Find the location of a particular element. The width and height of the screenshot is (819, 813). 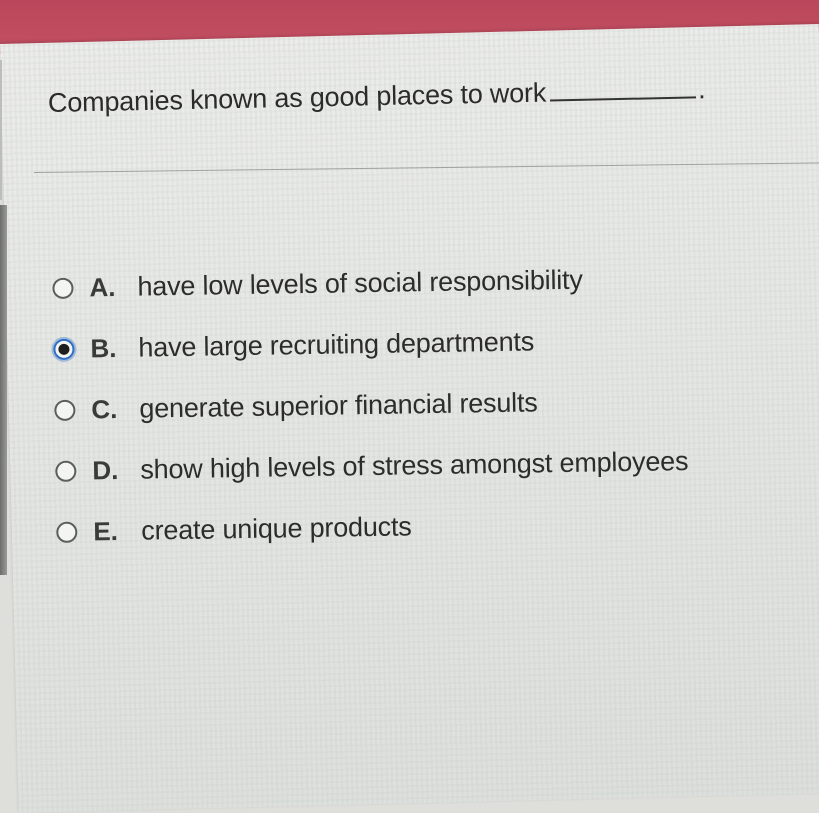

radio-selected-dot is located at coordinates (64, 349).